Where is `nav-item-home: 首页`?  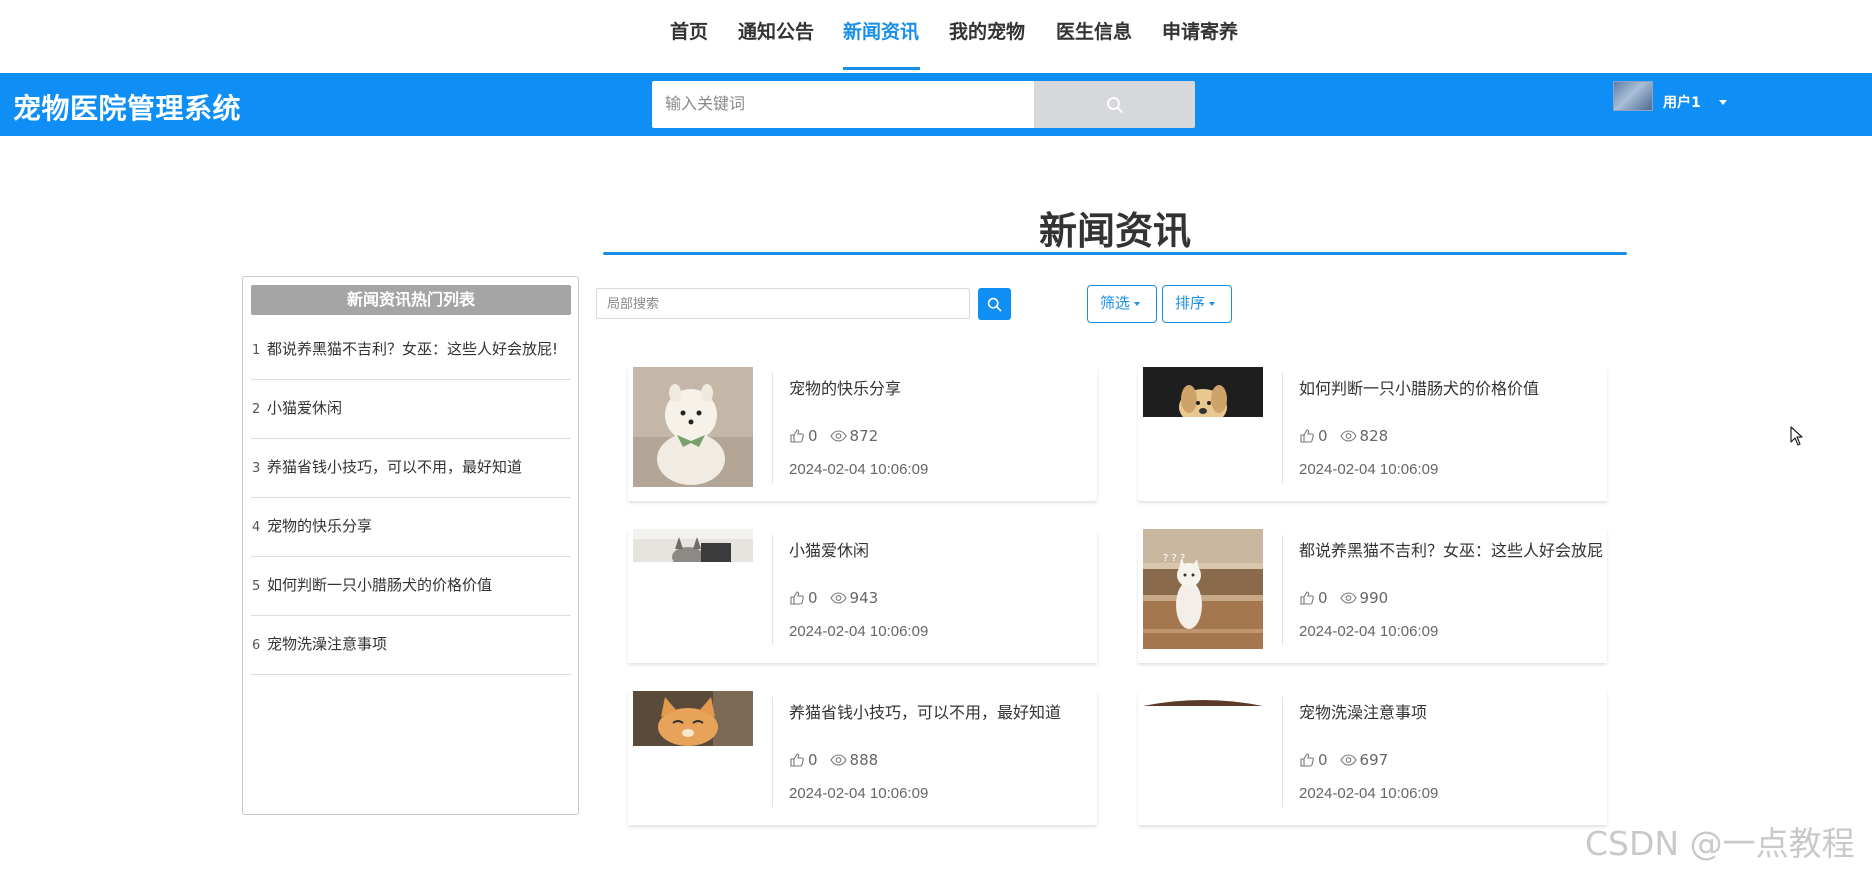
nav-item-home: 首页 is located at coordinates (689, 30).